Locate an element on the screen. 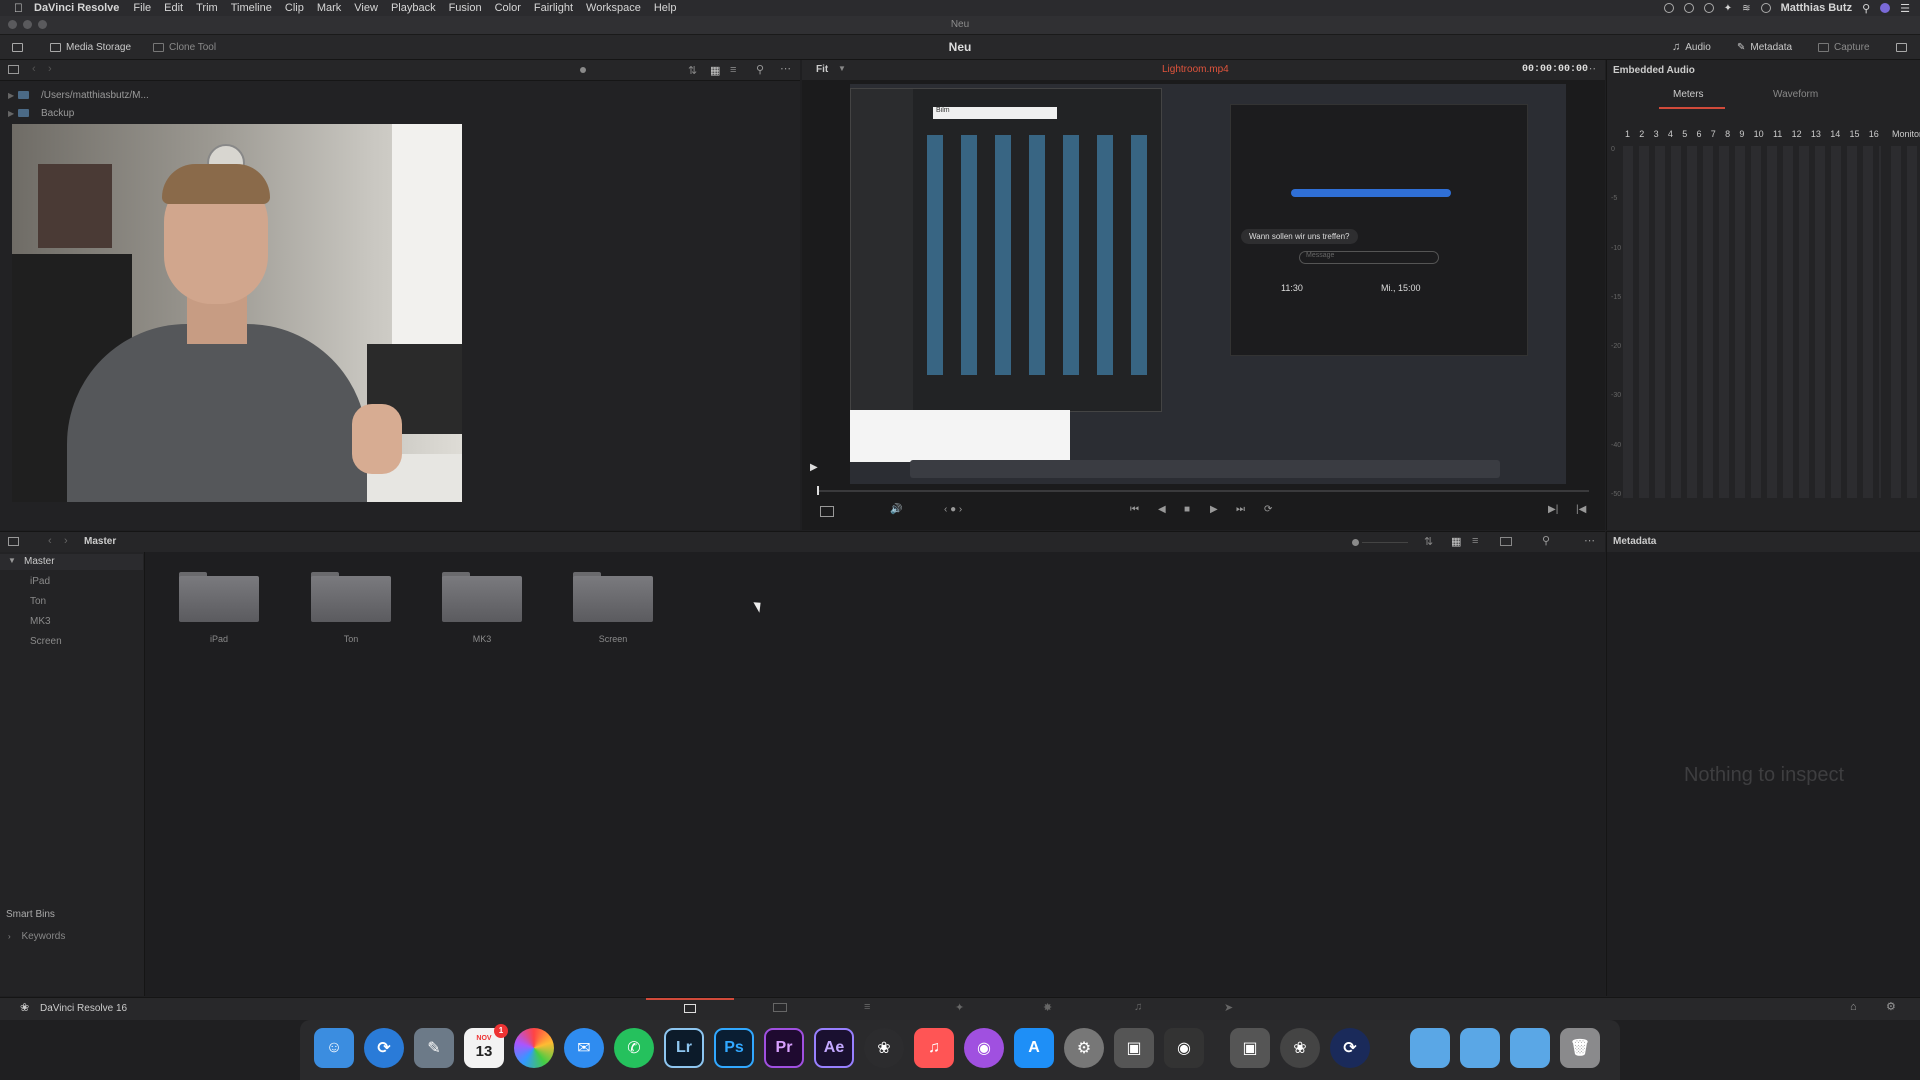  tab-waveform: Waveform is located at coordinates (1795, 94).